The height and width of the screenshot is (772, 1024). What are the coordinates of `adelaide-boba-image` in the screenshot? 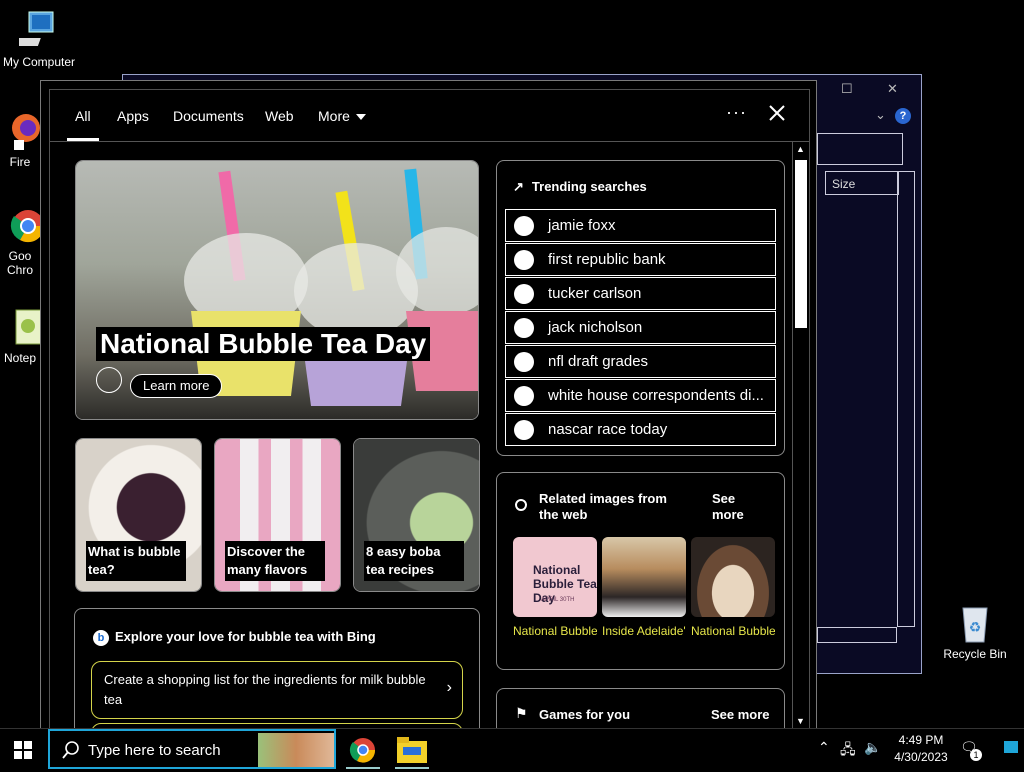 It's located at (644, 577).